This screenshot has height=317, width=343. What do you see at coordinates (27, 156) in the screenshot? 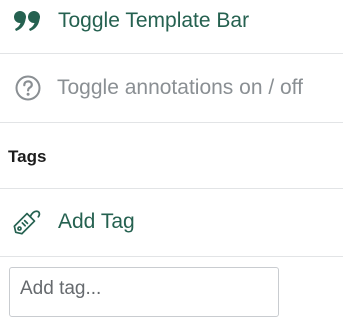
I see `tags-heading: Tags` at bounding box center [27, 156].